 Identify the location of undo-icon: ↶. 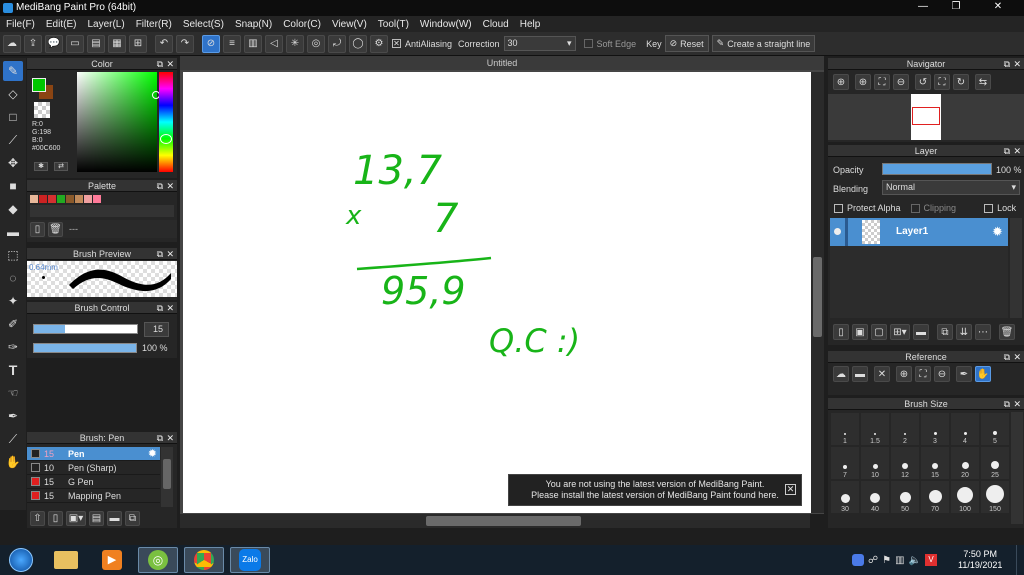
(164, 43).